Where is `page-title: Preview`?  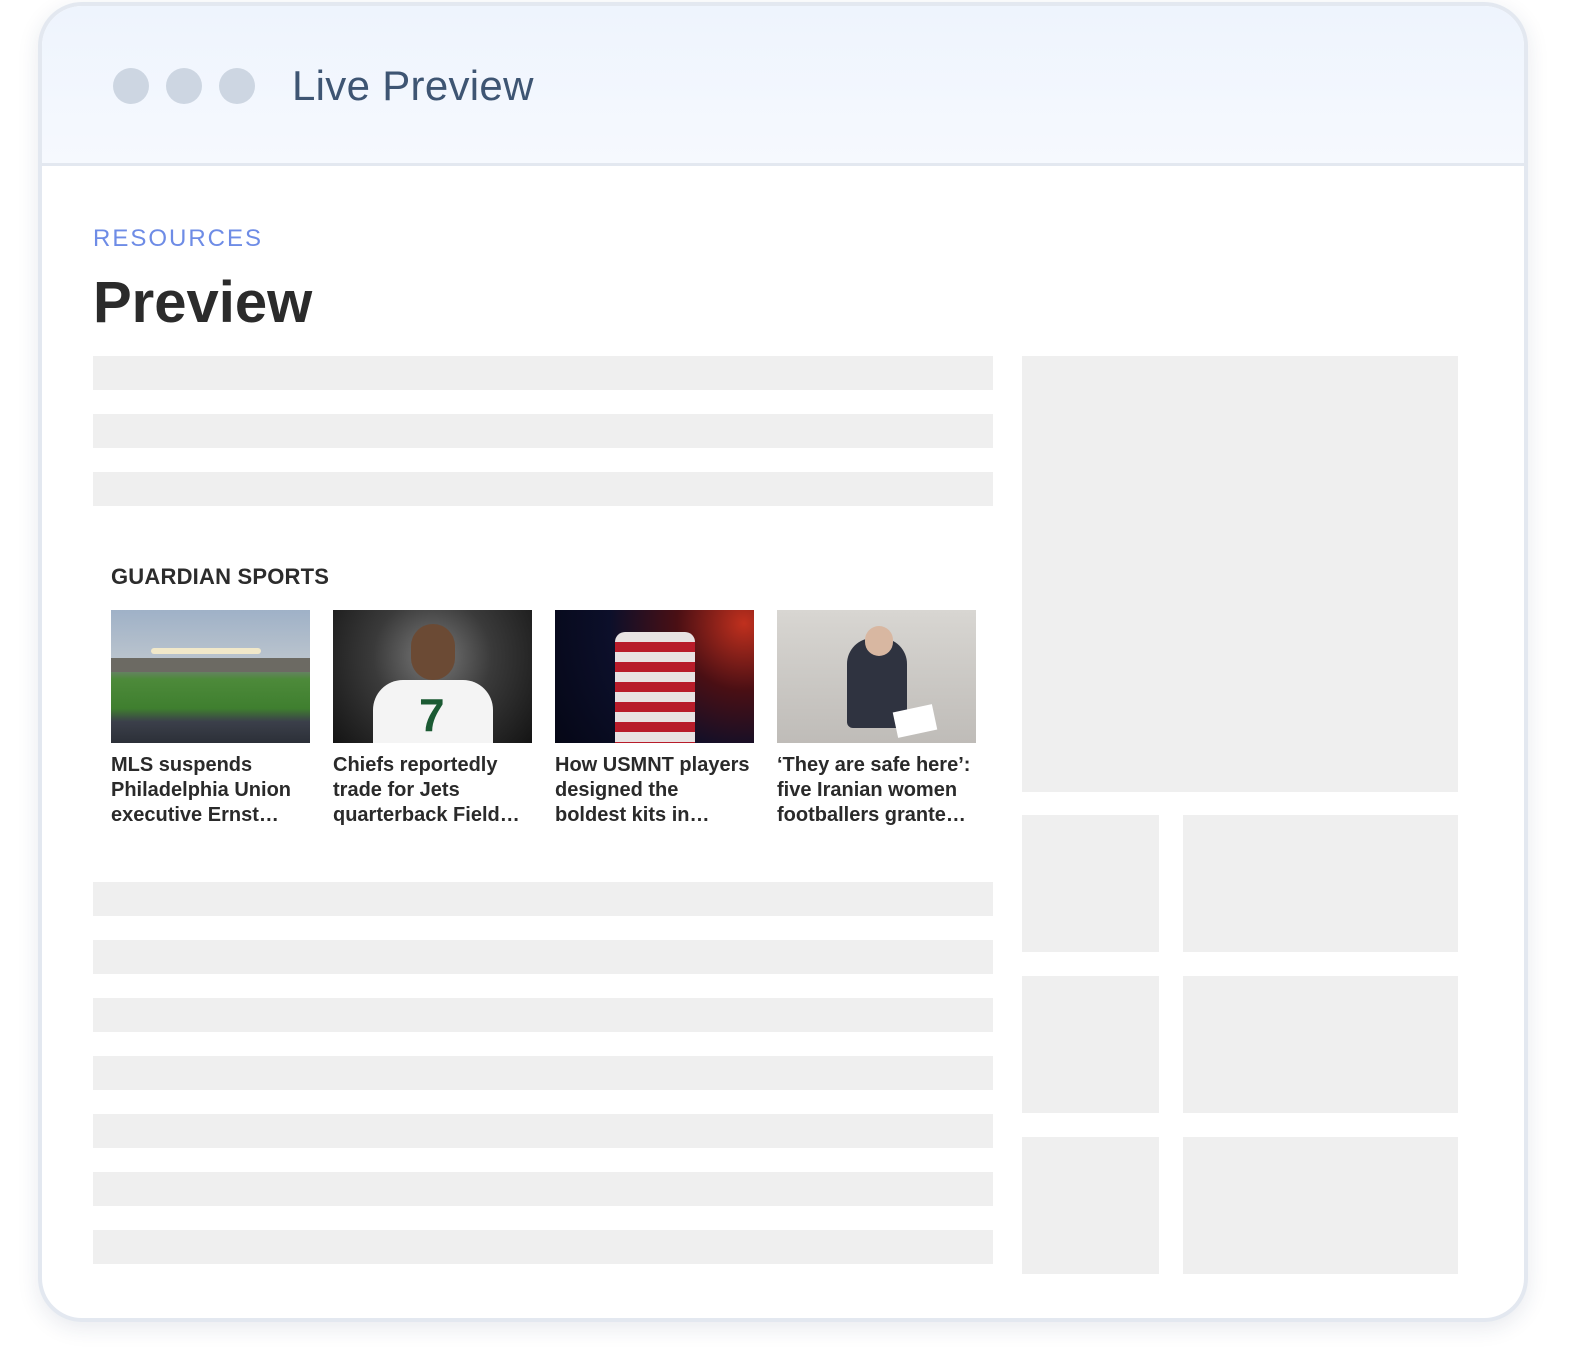
page-title: Preview is located at coordinates (203, 302).